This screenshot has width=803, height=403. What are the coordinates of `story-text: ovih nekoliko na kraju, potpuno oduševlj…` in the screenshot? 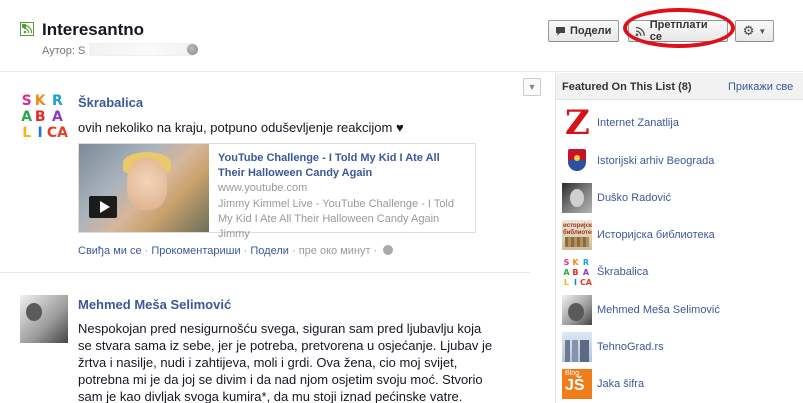 It's located at (241, 127).